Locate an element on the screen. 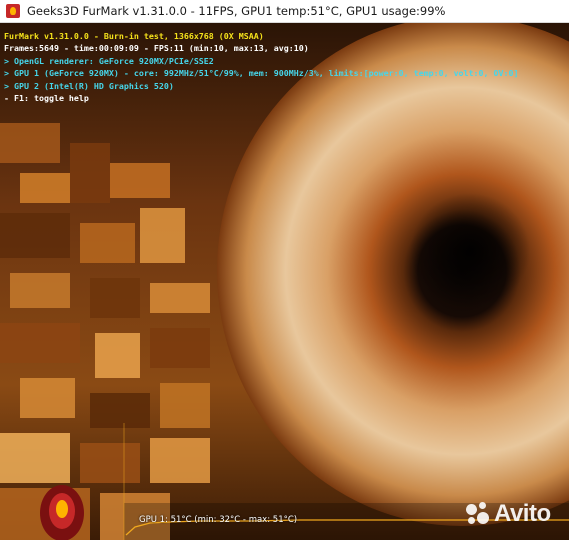  avito-logo-icon is located at coordinates (477, 514).